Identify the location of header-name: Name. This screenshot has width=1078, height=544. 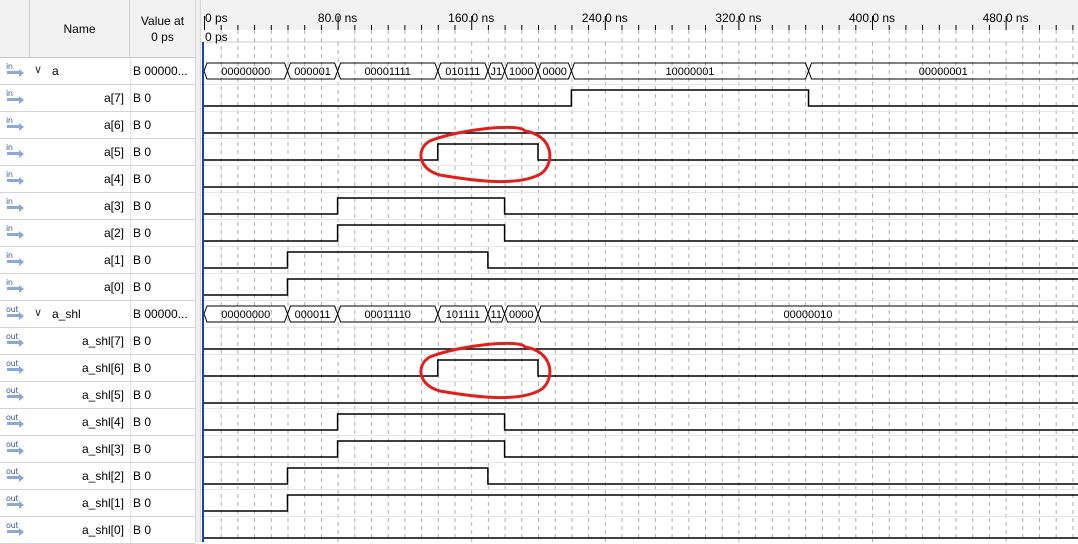
(80, 29).